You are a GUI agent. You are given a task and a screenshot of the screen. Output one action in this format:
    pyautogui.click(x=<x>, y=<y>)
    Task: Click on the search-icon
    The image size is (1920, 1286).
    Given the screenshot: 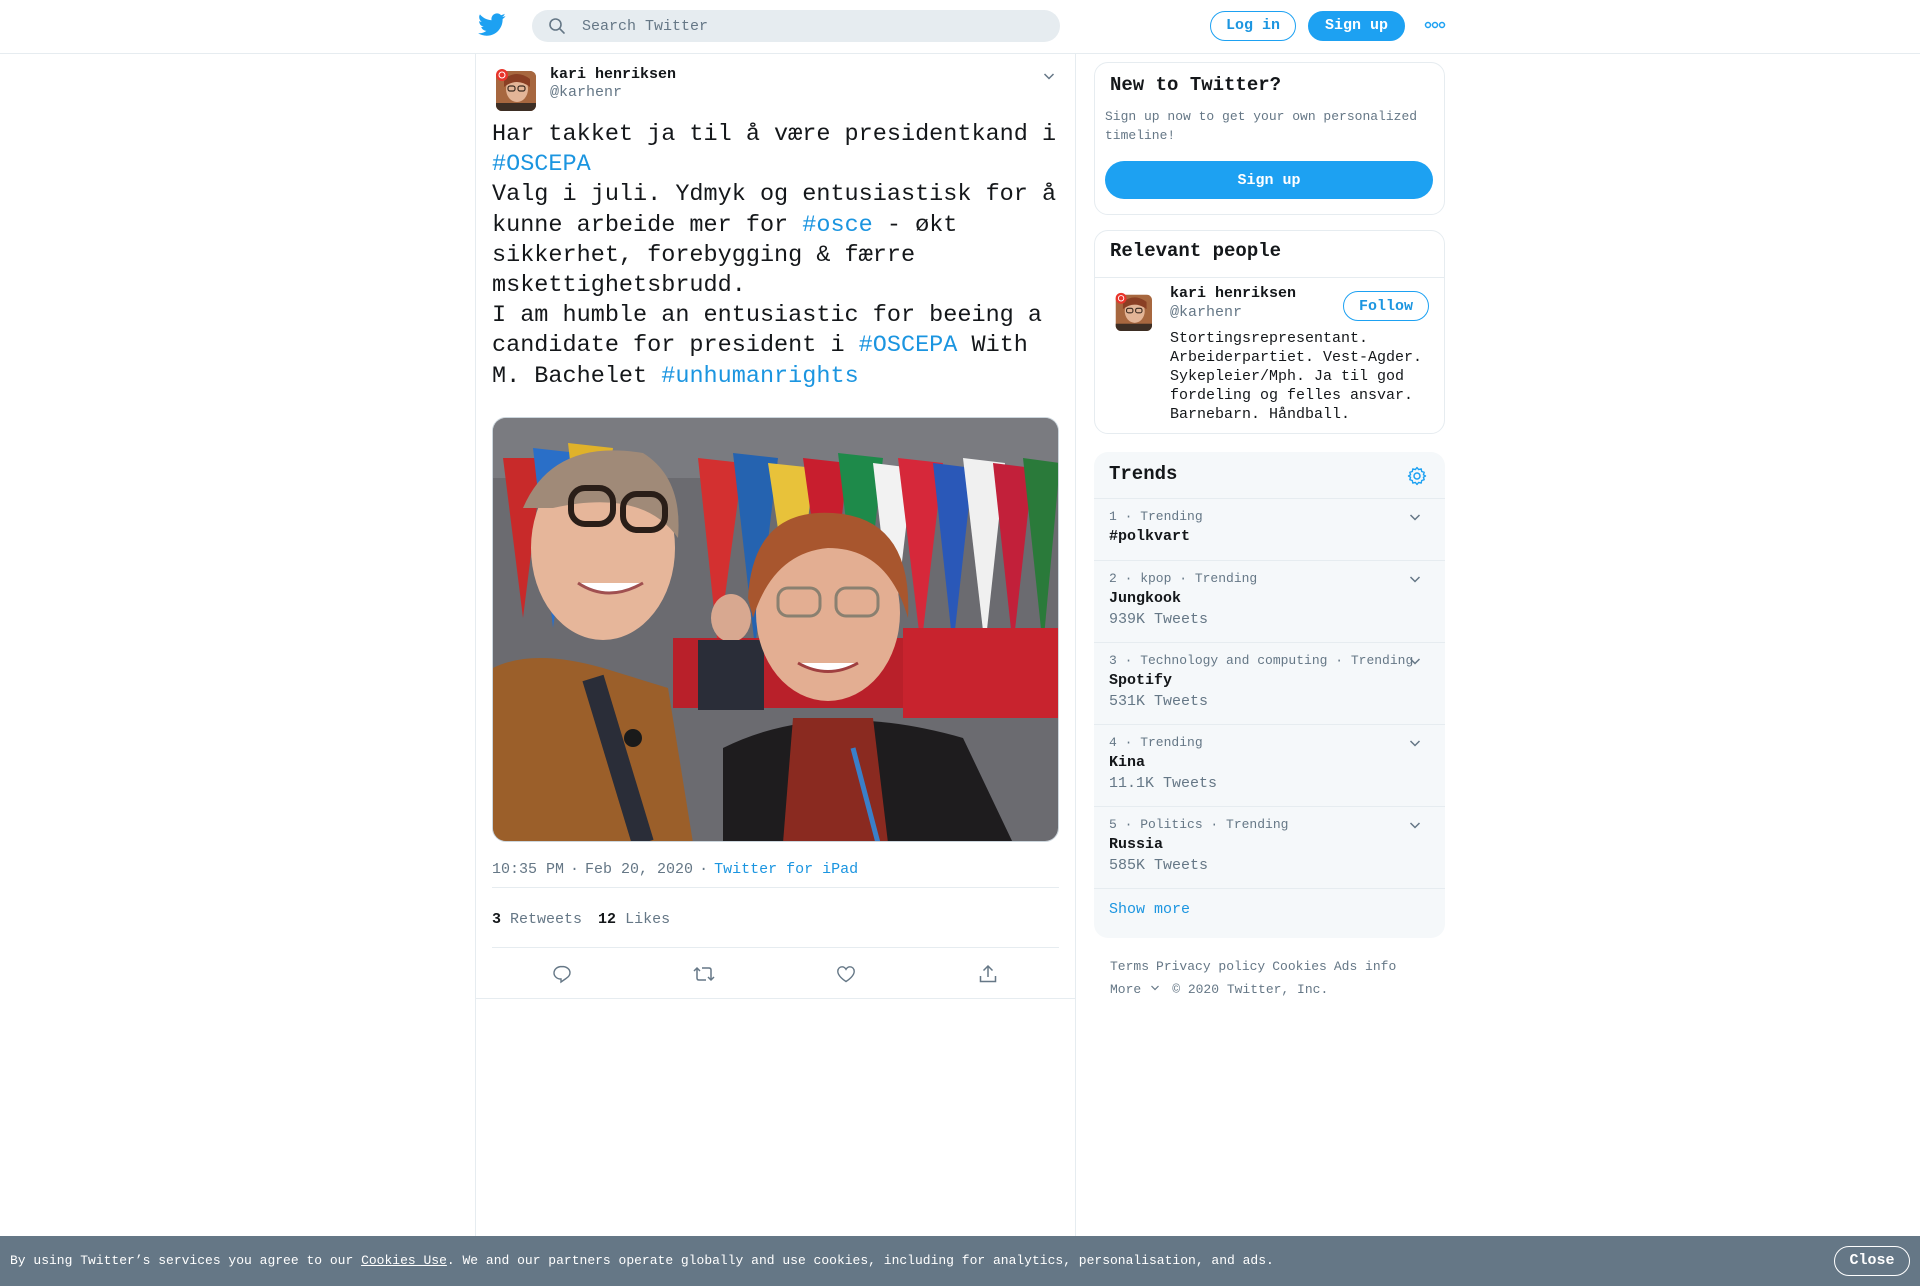 What is the action you would take?
    pyautogui.click(x=557, y=26)
    